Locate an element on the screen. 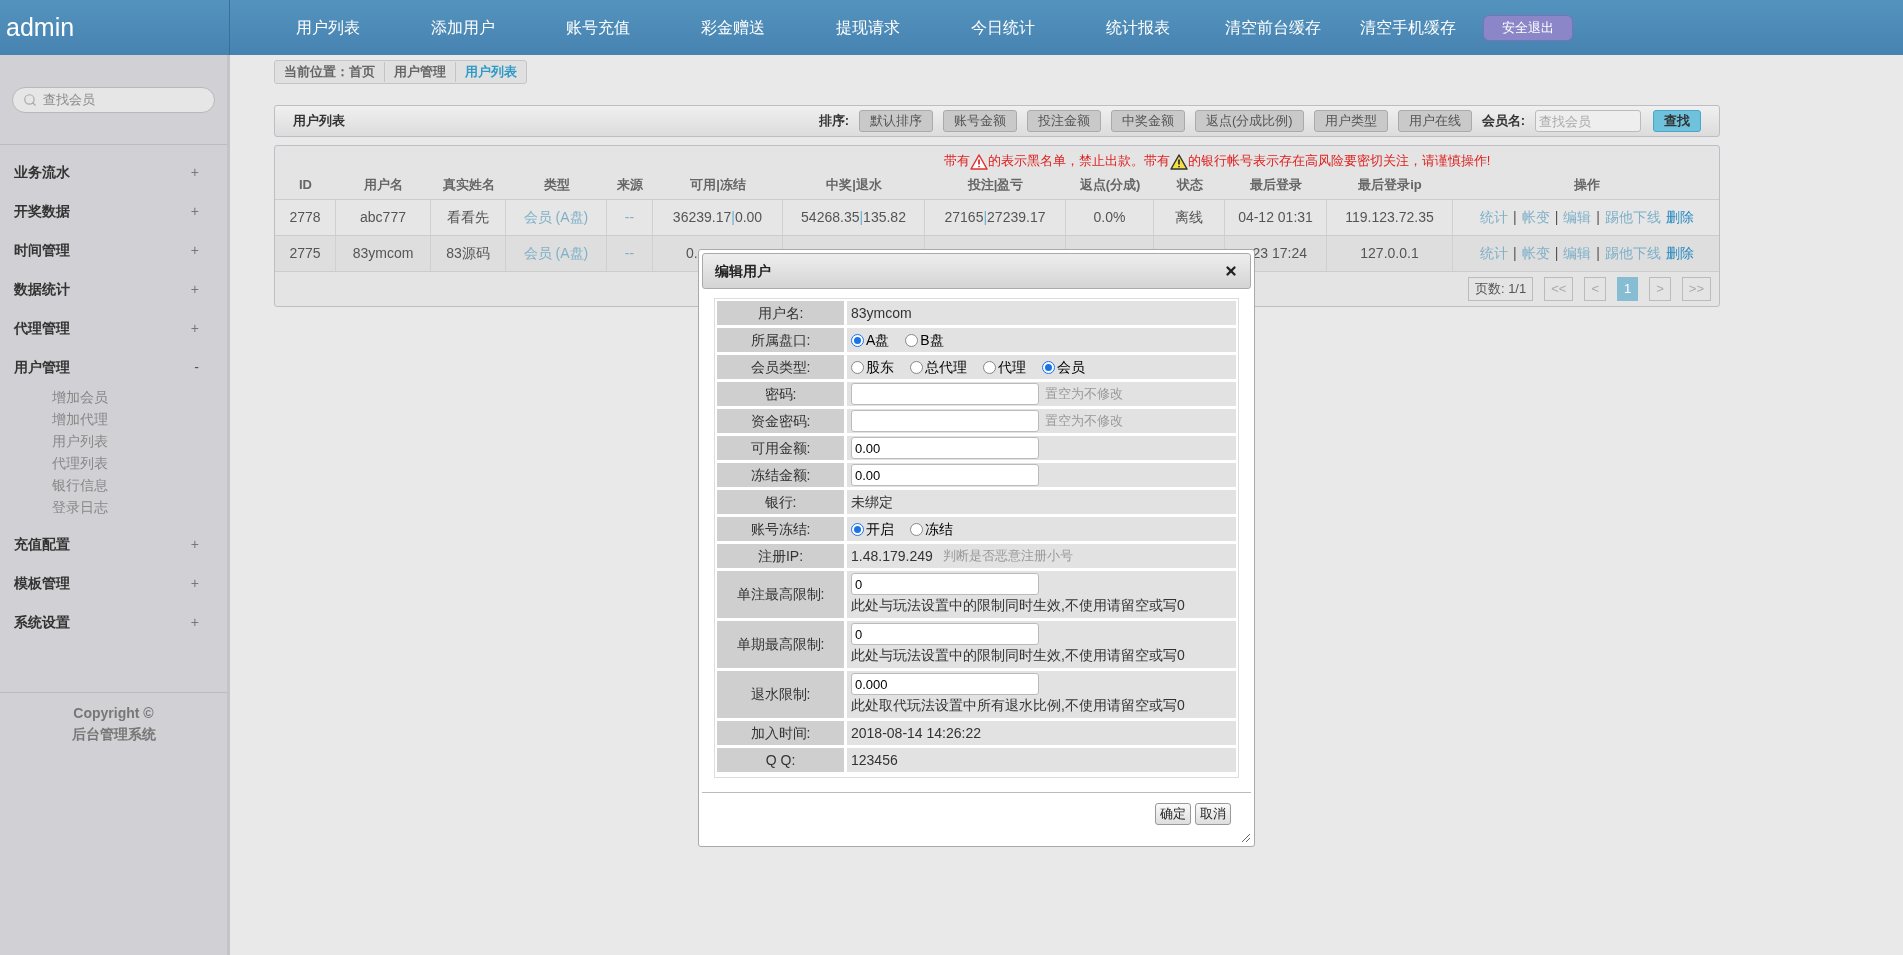  page-button: << is located at coordinates (1559, 289).